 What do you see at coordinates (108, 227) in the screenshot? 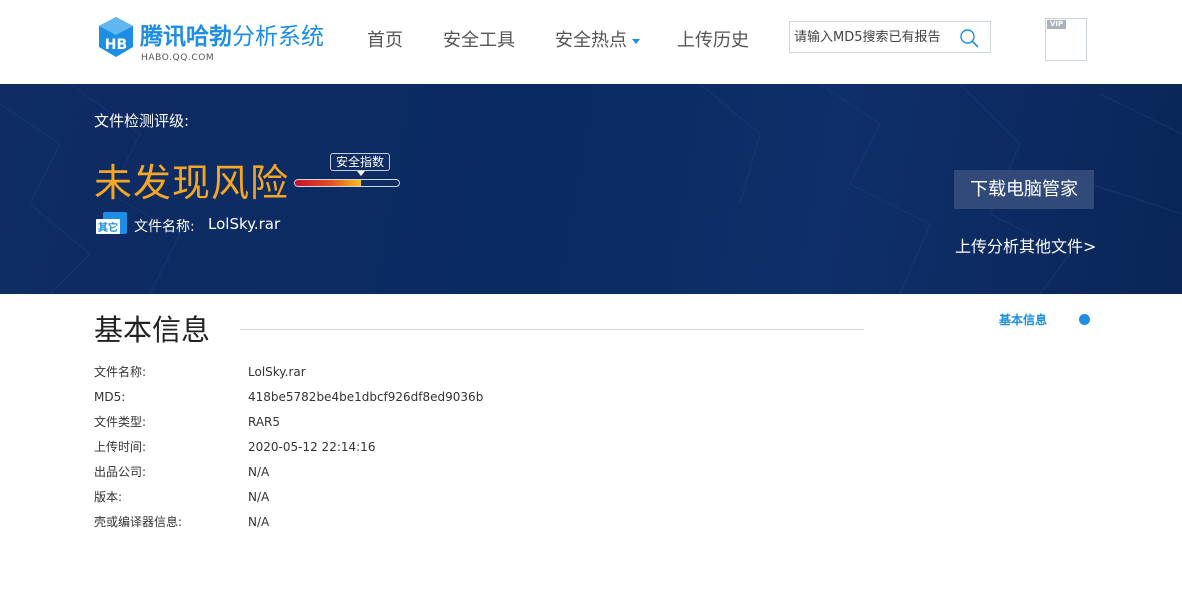
I see `file-type-icon-text: 其它` at bounding box center [108, 227].